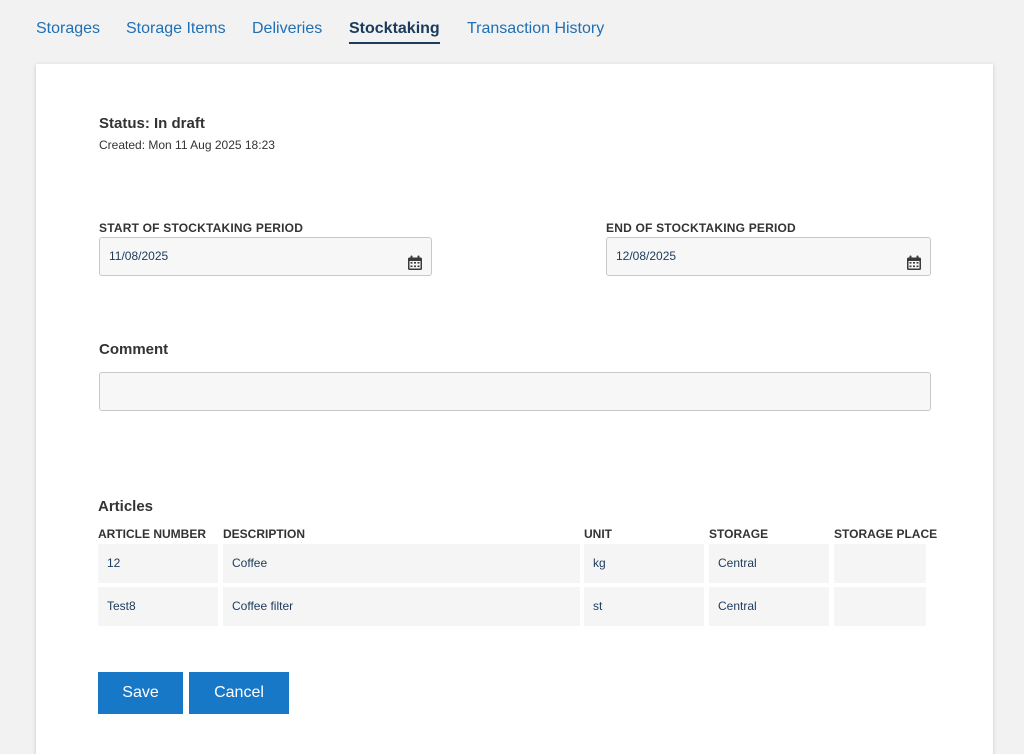 The image size is (1024, 754). Describe the element at coordinates (176, 31) in the screenshot. I see `tab-storage-items: Storage Items` at that location.